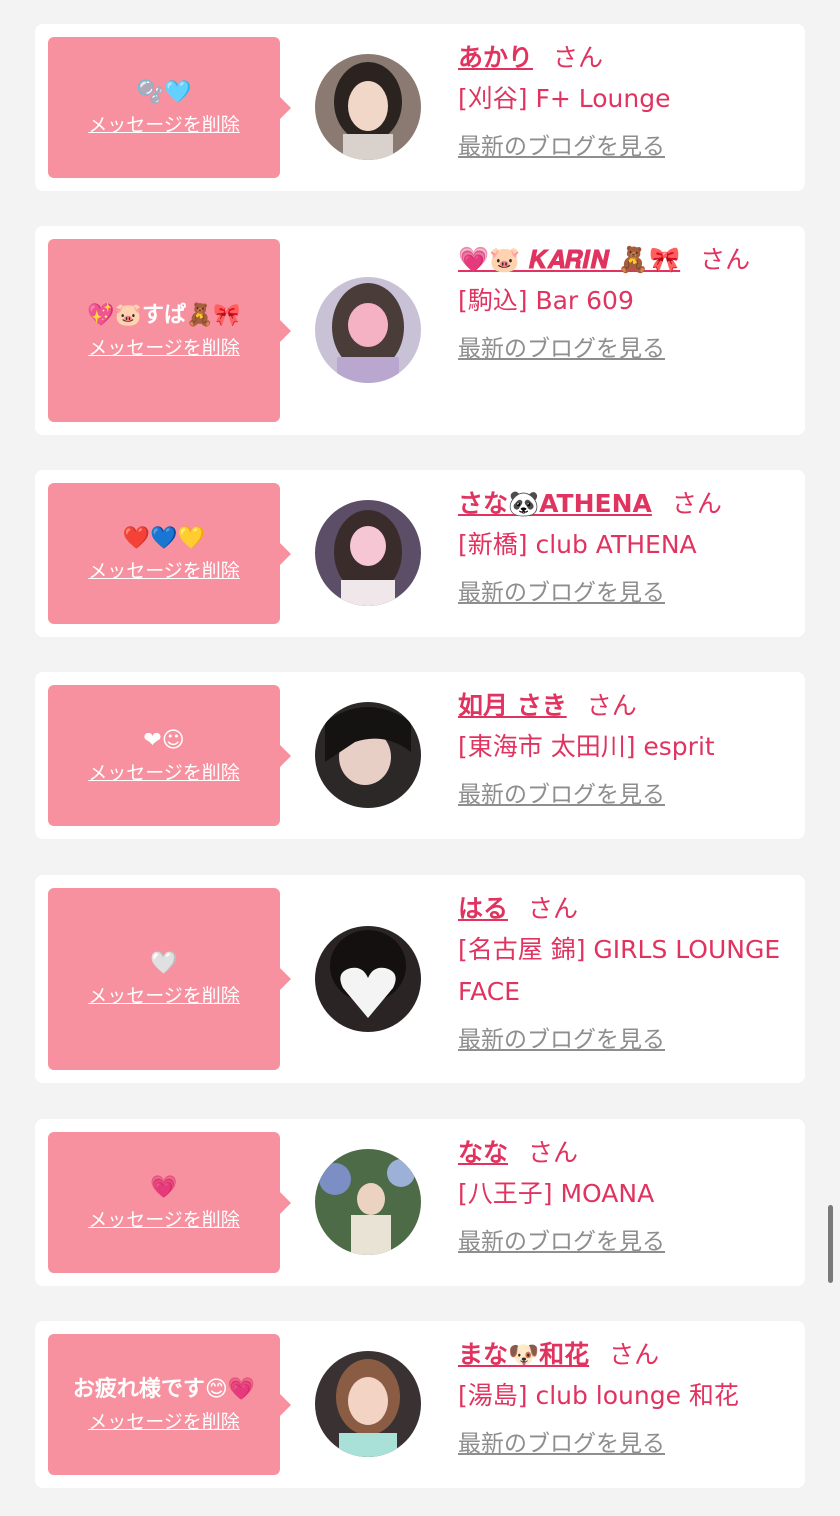  Describe the element at coordinates (483, 1152) in the screenshot. I see `cast-name-link: なな` at that location.